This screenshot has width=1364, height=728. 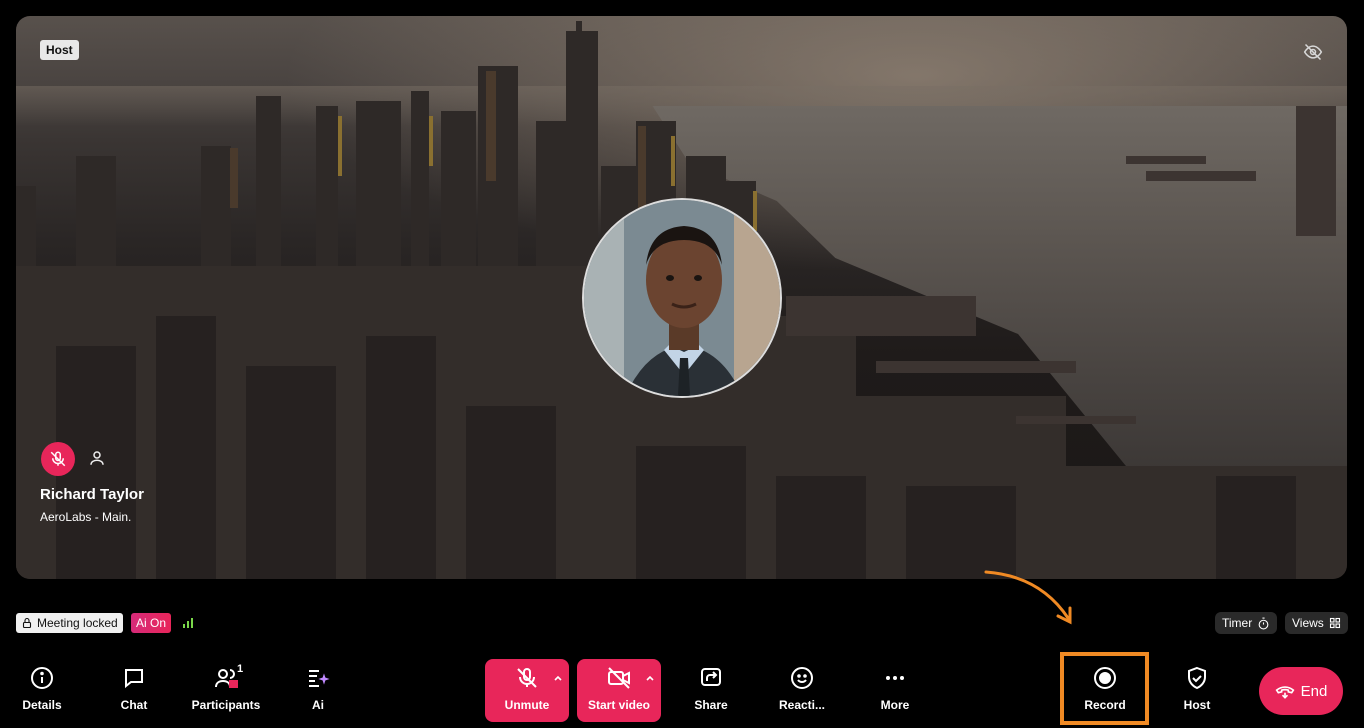 What do you see at coordinates (711, 690) in the screenshot?
I see `share-button: Share` at bounding box center [711, 690].